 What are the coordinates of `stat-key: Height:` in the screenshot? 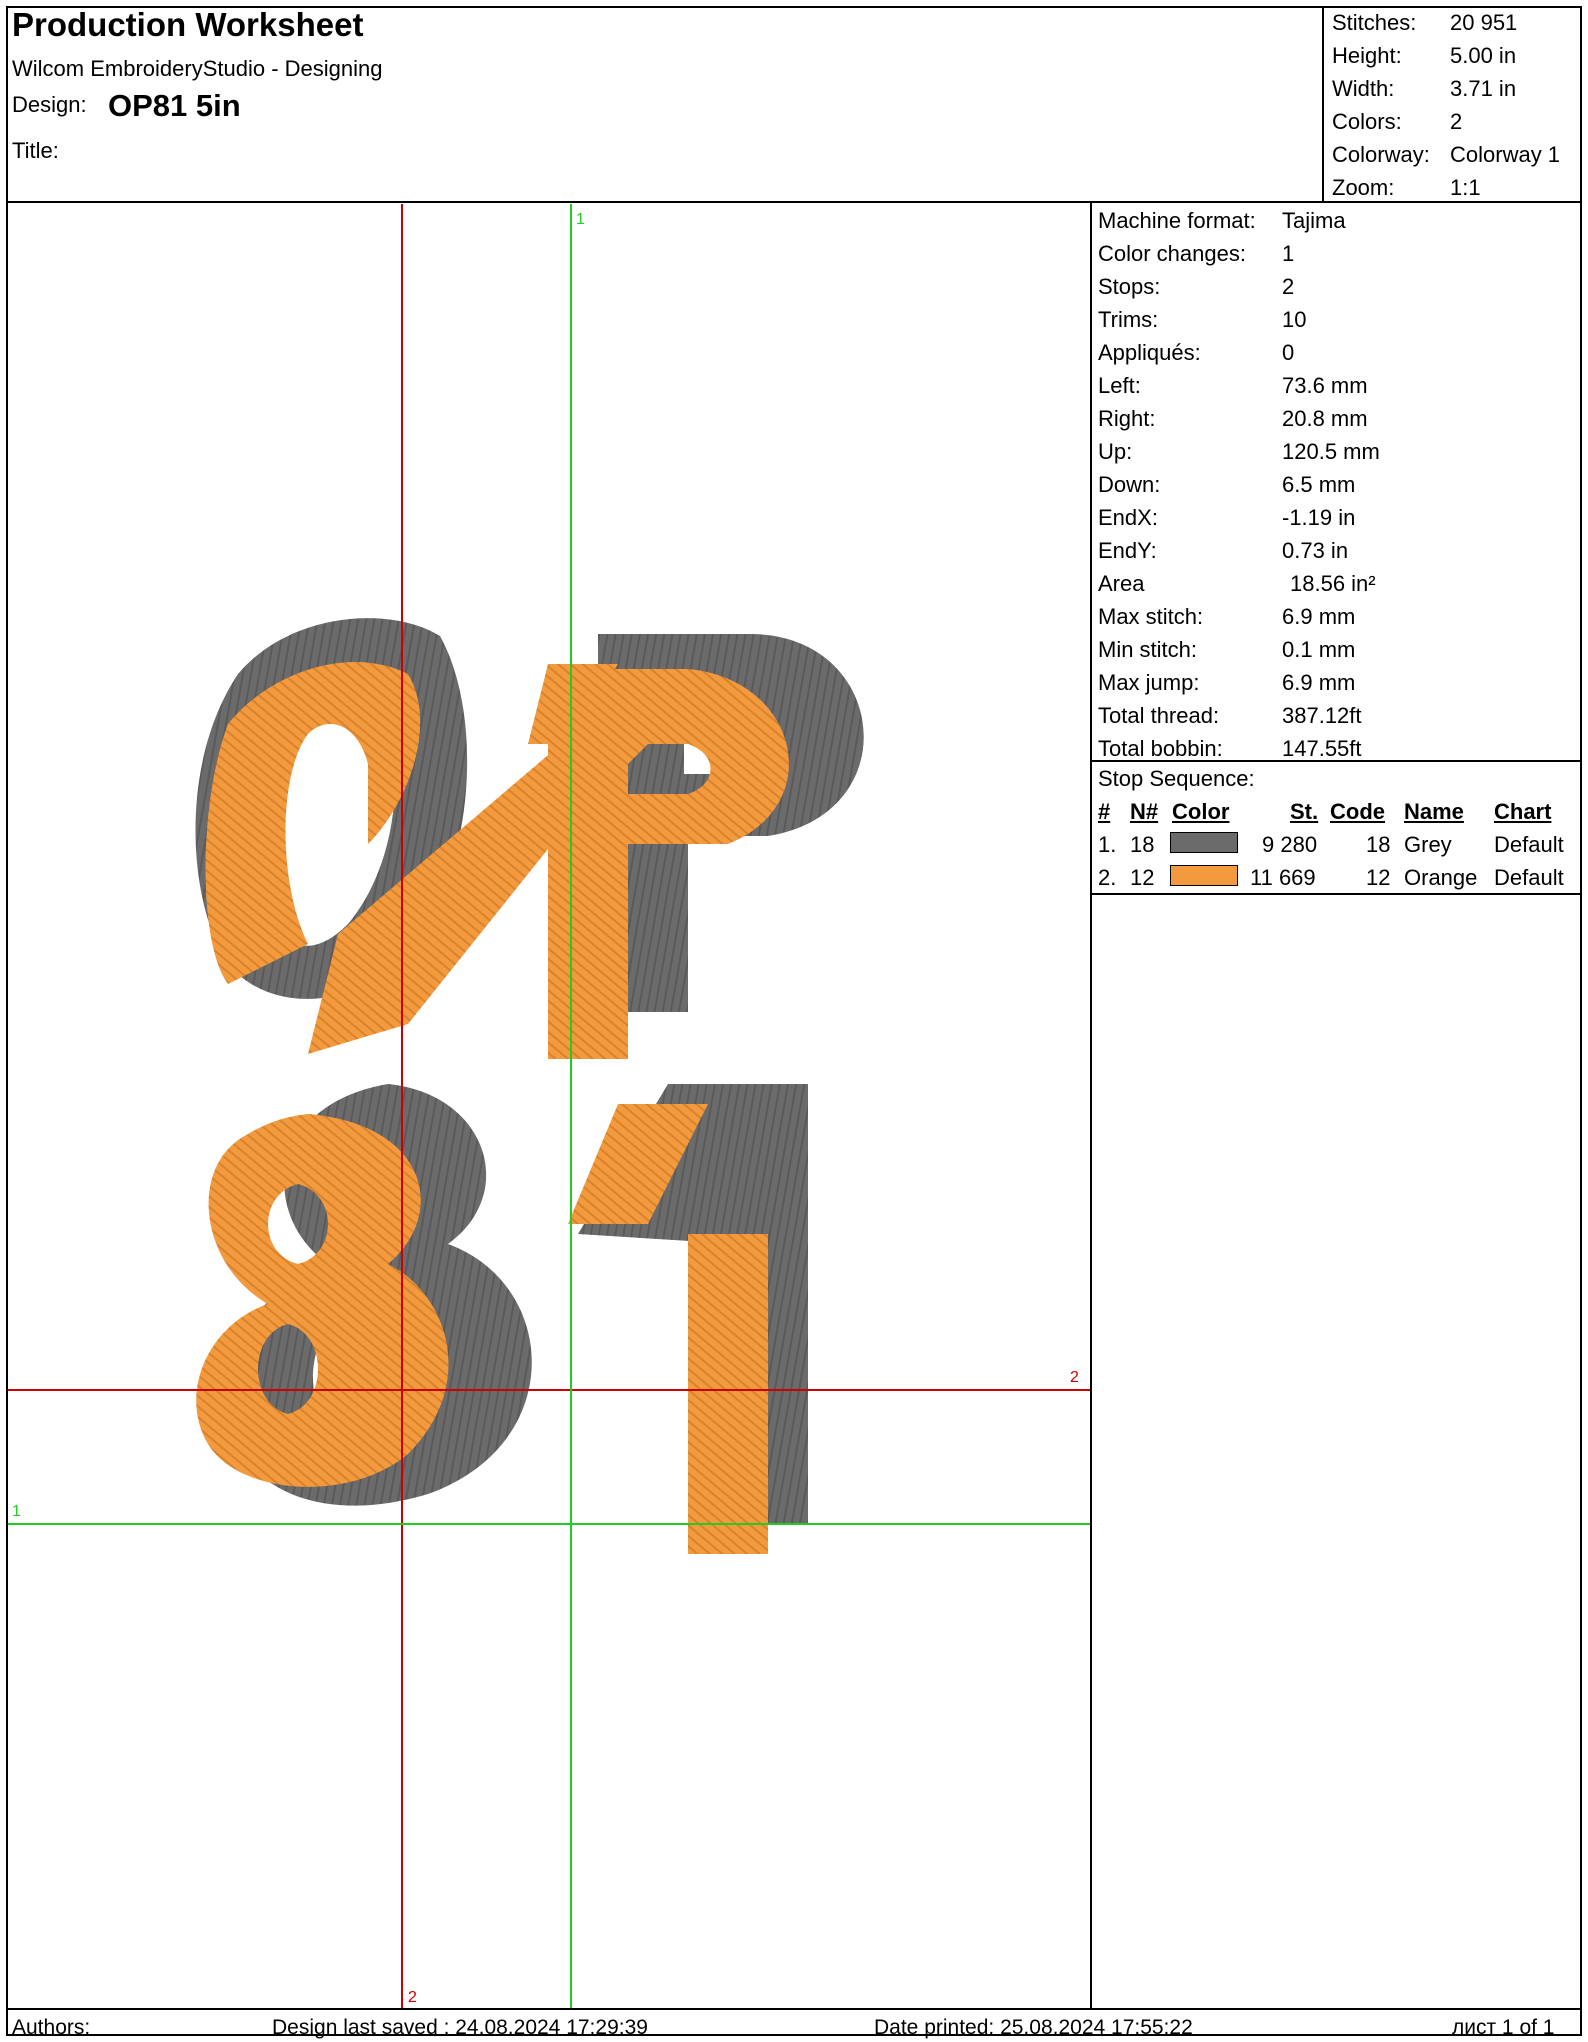 It's located at (1367, 55).